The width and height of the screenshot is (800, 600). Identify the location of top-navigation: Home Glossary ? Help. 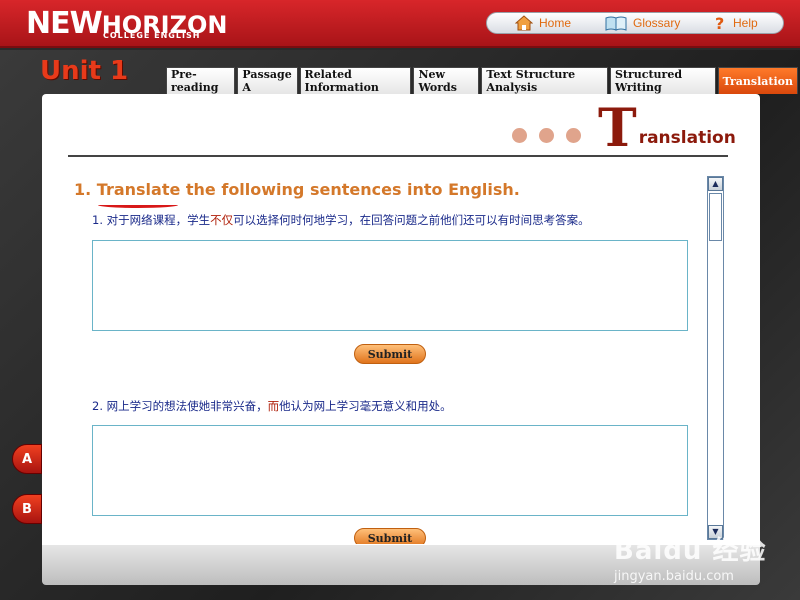
(635, 23).